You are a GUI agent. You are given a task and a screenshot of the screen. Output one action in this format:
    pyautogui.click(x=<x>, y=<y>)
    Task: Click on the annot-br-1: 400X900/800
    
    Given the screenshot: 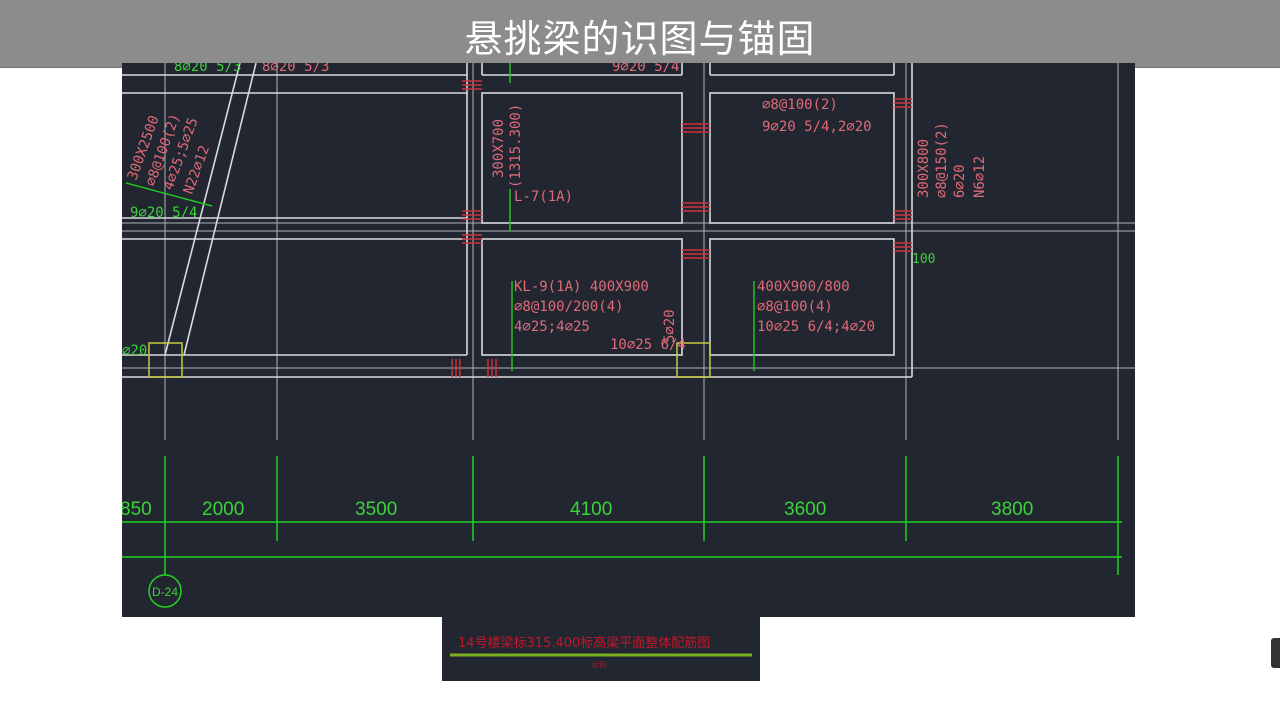 What is the action you would take?
    pyautogui.click(x=803, y=287)
    